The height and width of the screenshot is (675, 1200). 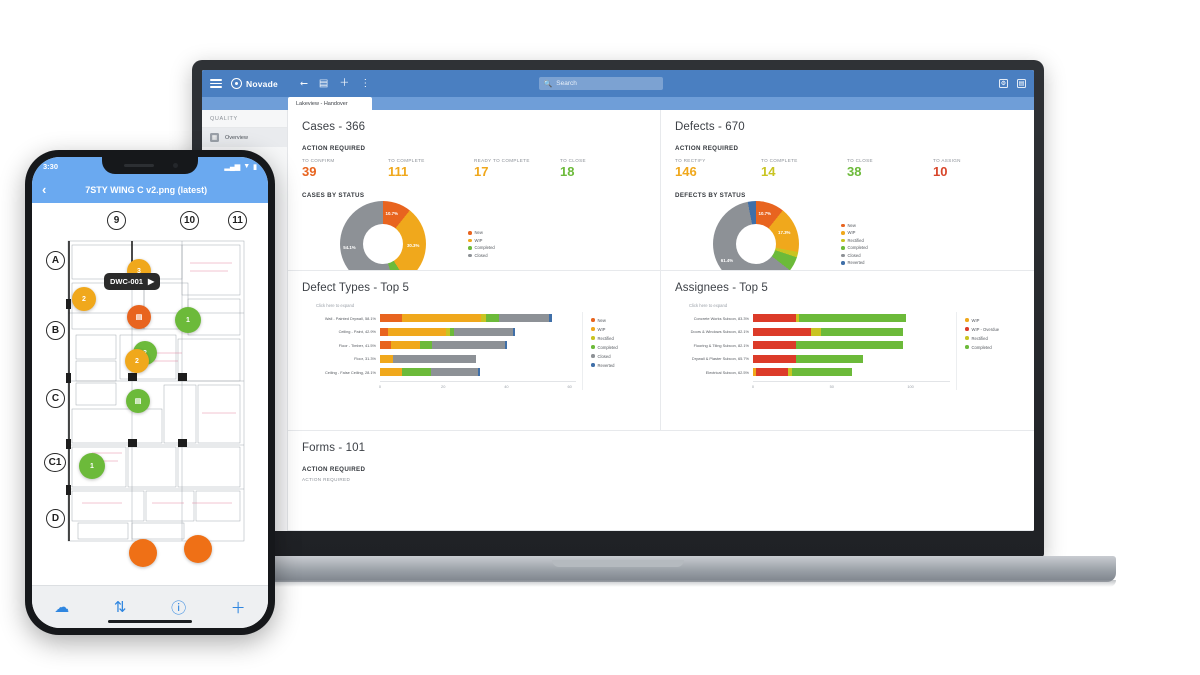 What do you see at coordinates (150, 165) in the screenshot?
I see `phone-notch` at bounding box center [150, 165].